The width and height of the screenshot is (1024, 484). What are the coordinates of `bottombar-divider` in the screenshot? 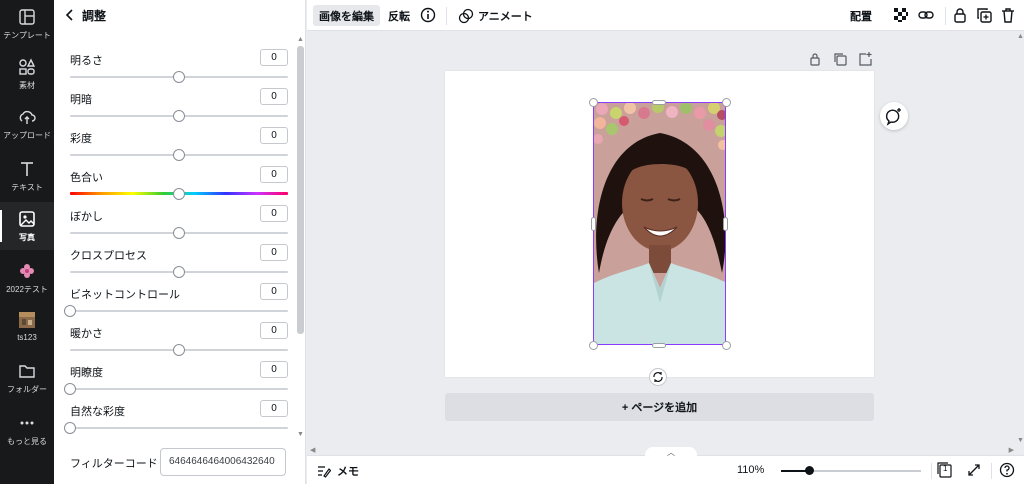 It's located at (931, 471).